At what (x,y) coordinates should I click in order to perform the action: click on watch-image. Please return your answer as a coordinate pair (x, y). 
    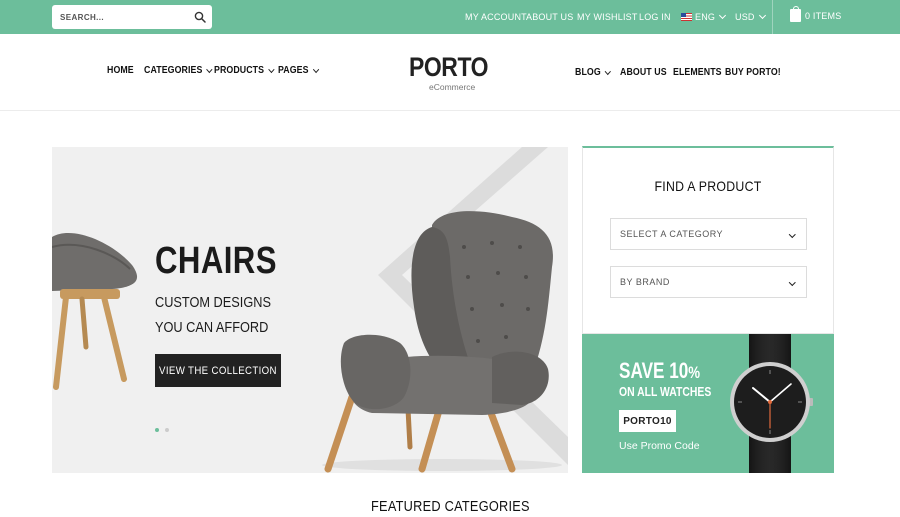
    Looking at the image, I should click on (771, 403).